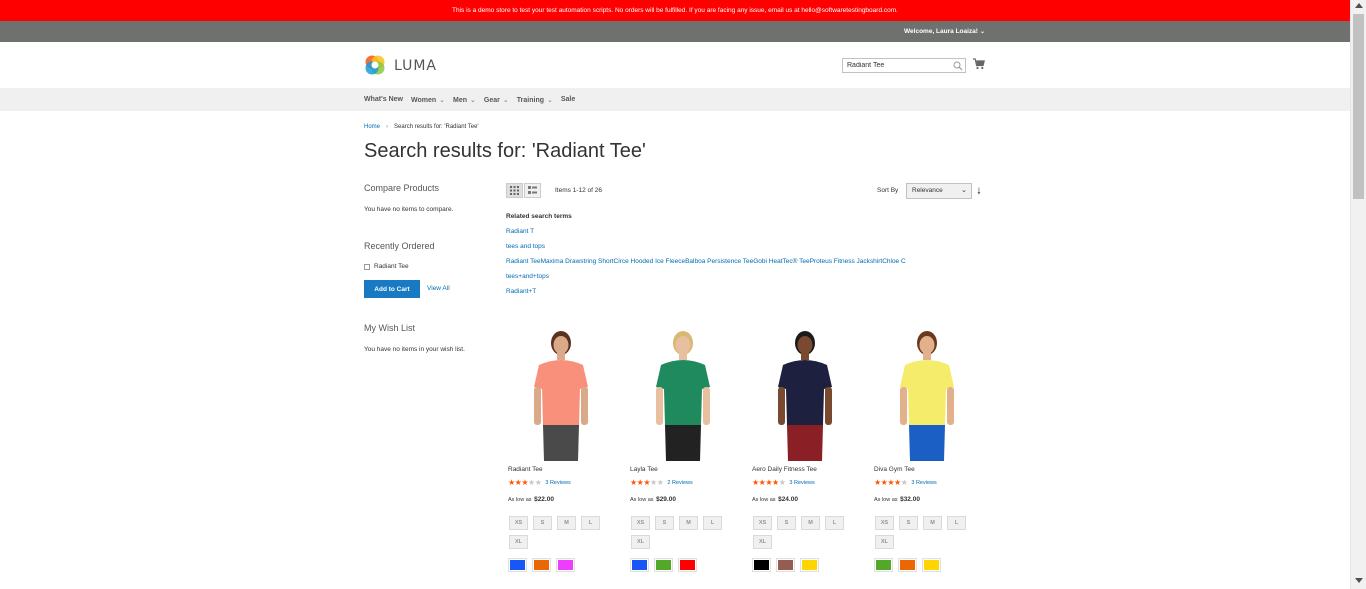  I want to click on list-mode-button, so click(532, 190).